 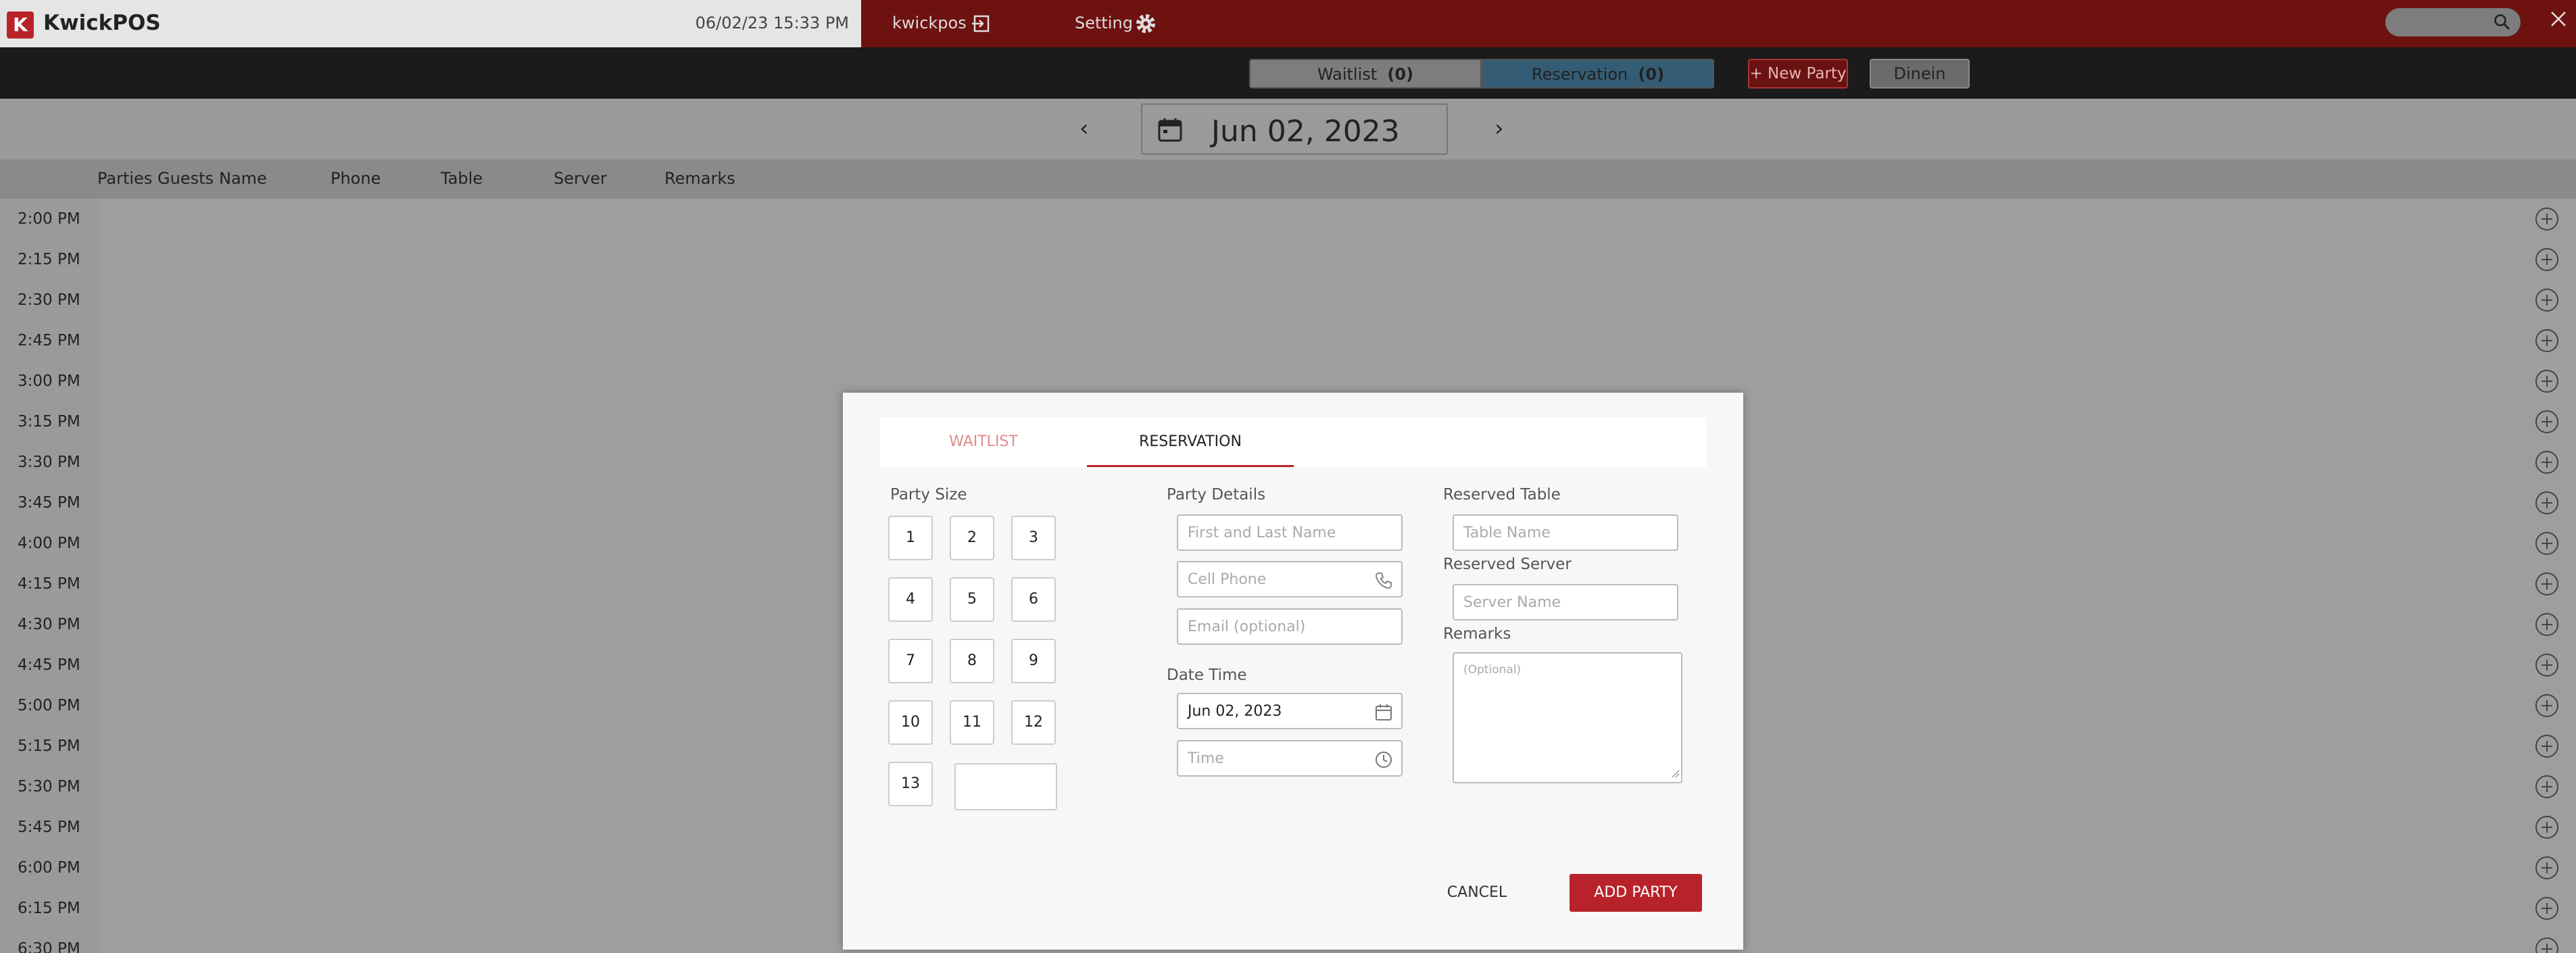 What do you see at coordinates (125, 178) in the screenshot?
I see `column-header-parties: Parties` at bounding box center [125, 178].